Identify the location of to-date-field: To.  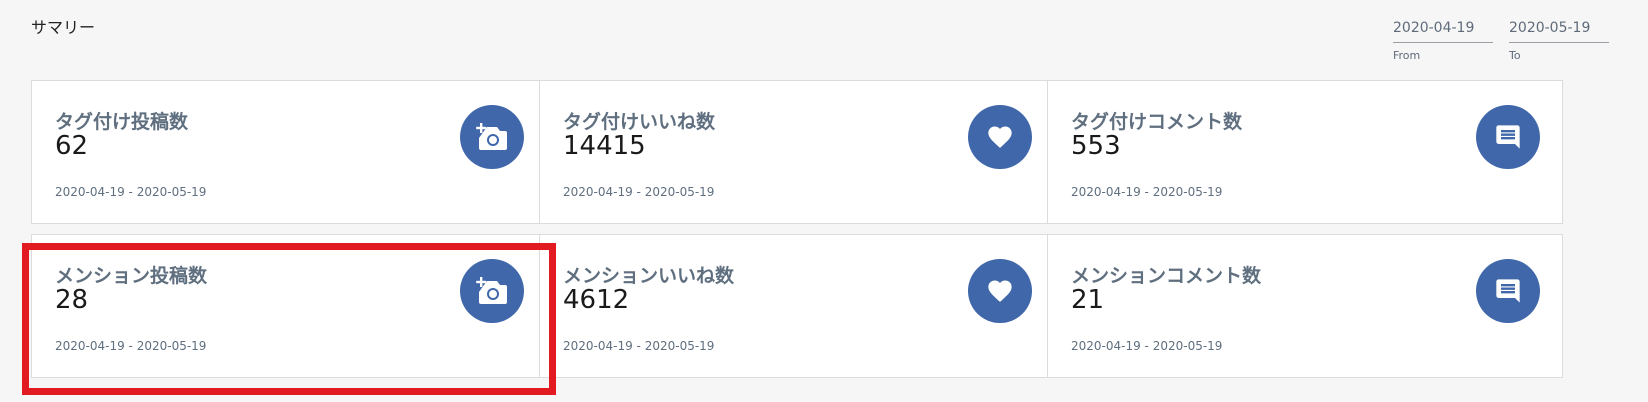
(1559, 41).